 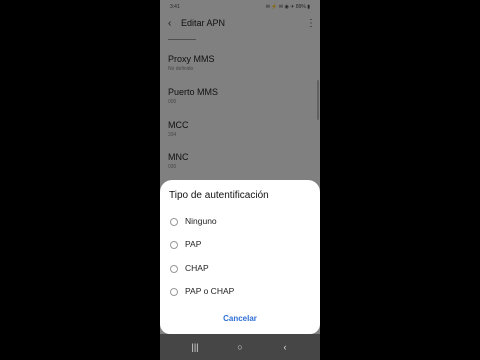 I want to click on navigation-bar: ||| ○ ‹, so click(x=240, y=347).